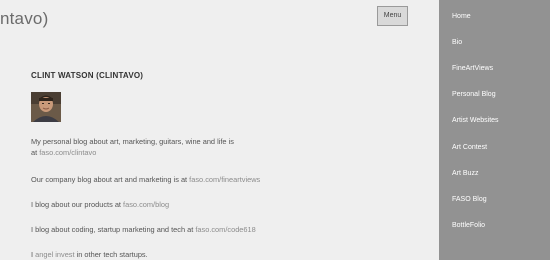 The width and height of the screenshot is (550, 260). What do you see at coordinates (465, 173) in the screenshot?
I see `sidebar-item-art-buzz: Art Buzz` at bounding box center [465, 173].